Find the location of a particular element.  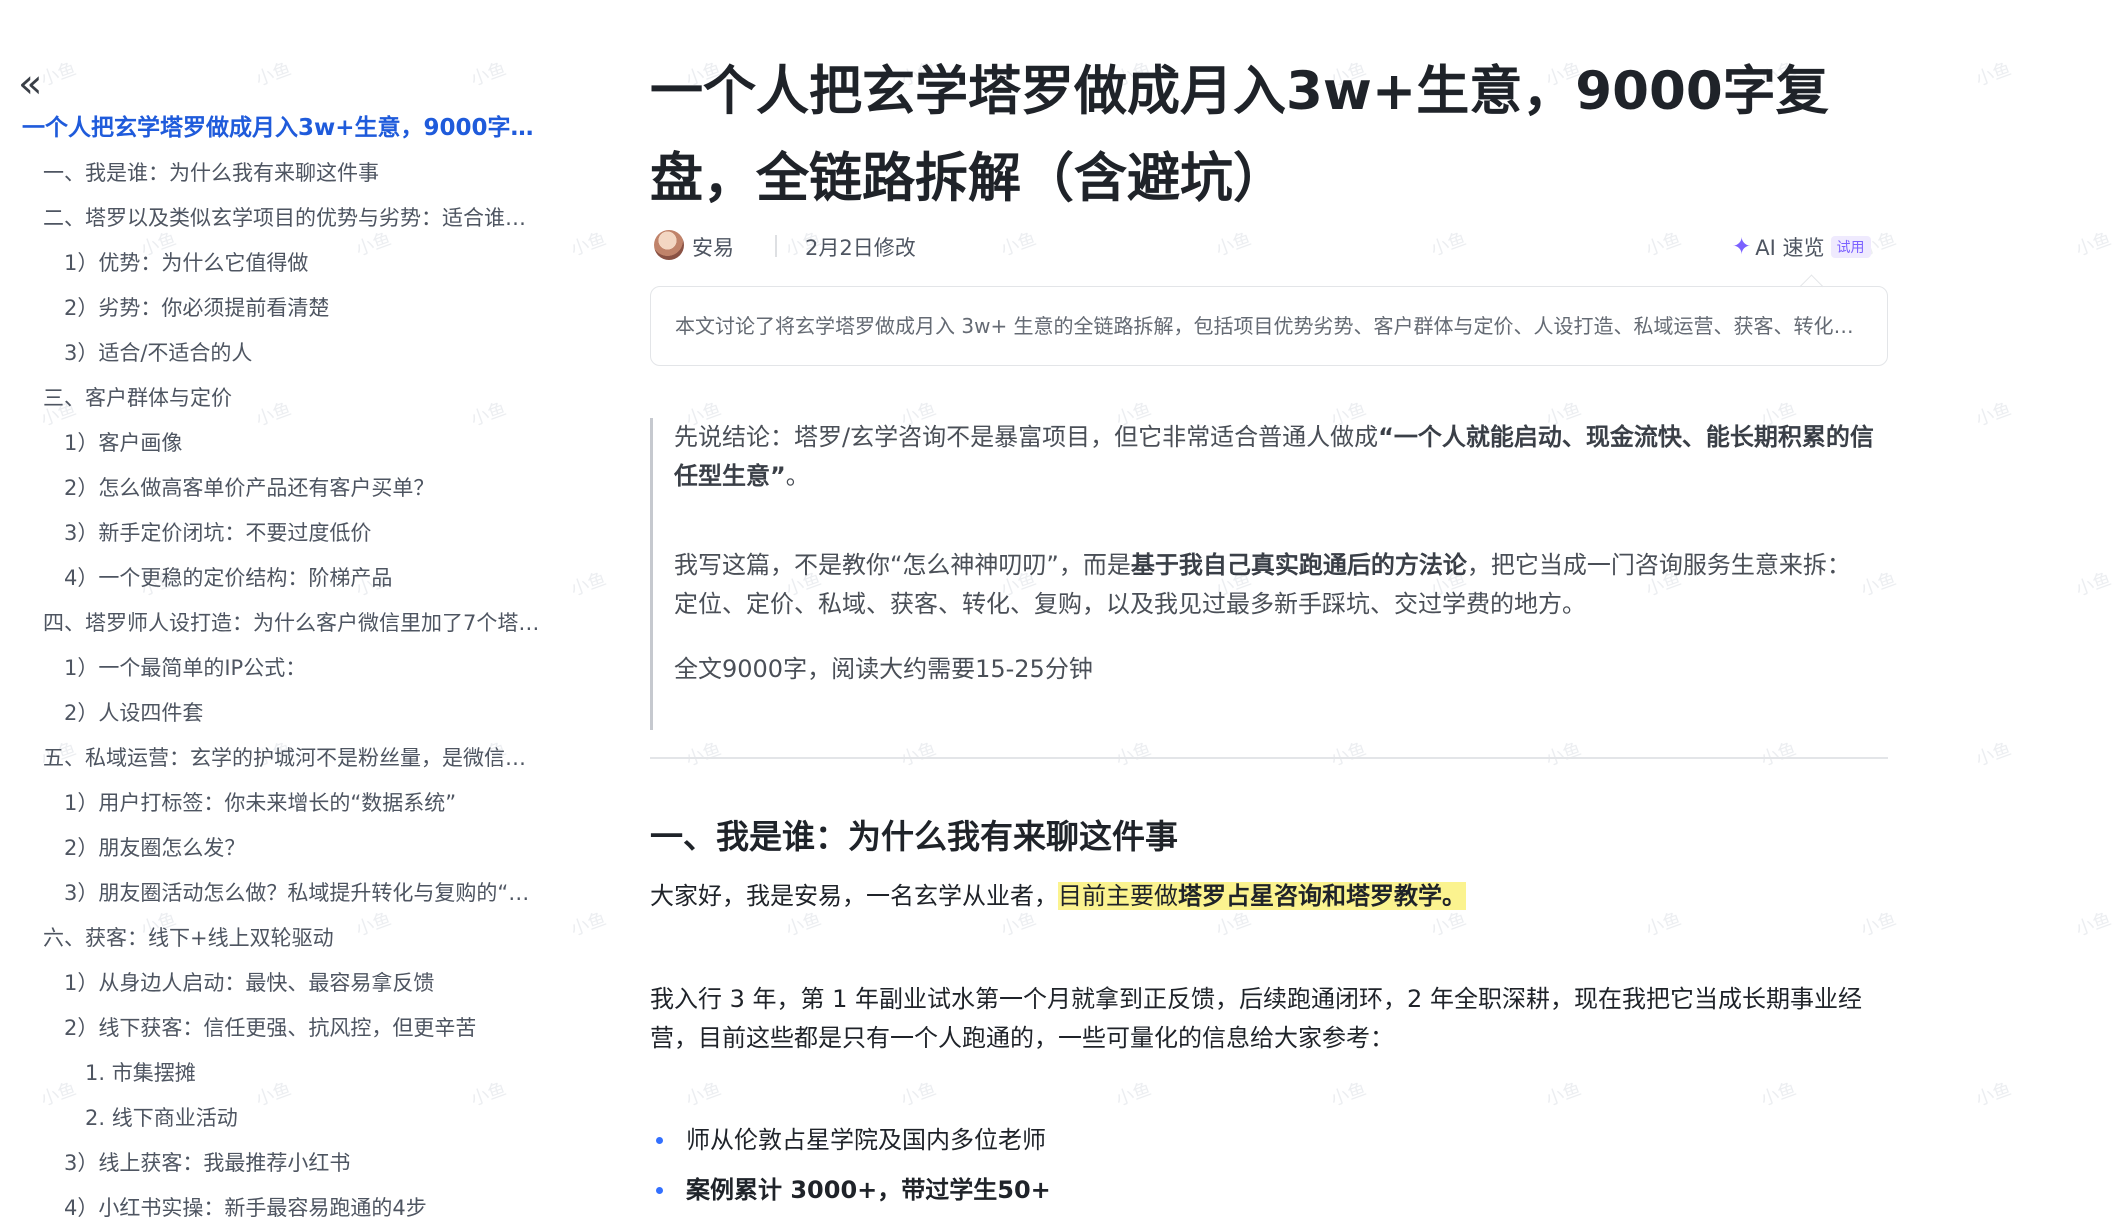

intro-paragraph: 大家好，我是安易，一名玄学从业者，目前主要做塔罗占星咨询和塔罗教学。 is located at coordinates (1058, 896).